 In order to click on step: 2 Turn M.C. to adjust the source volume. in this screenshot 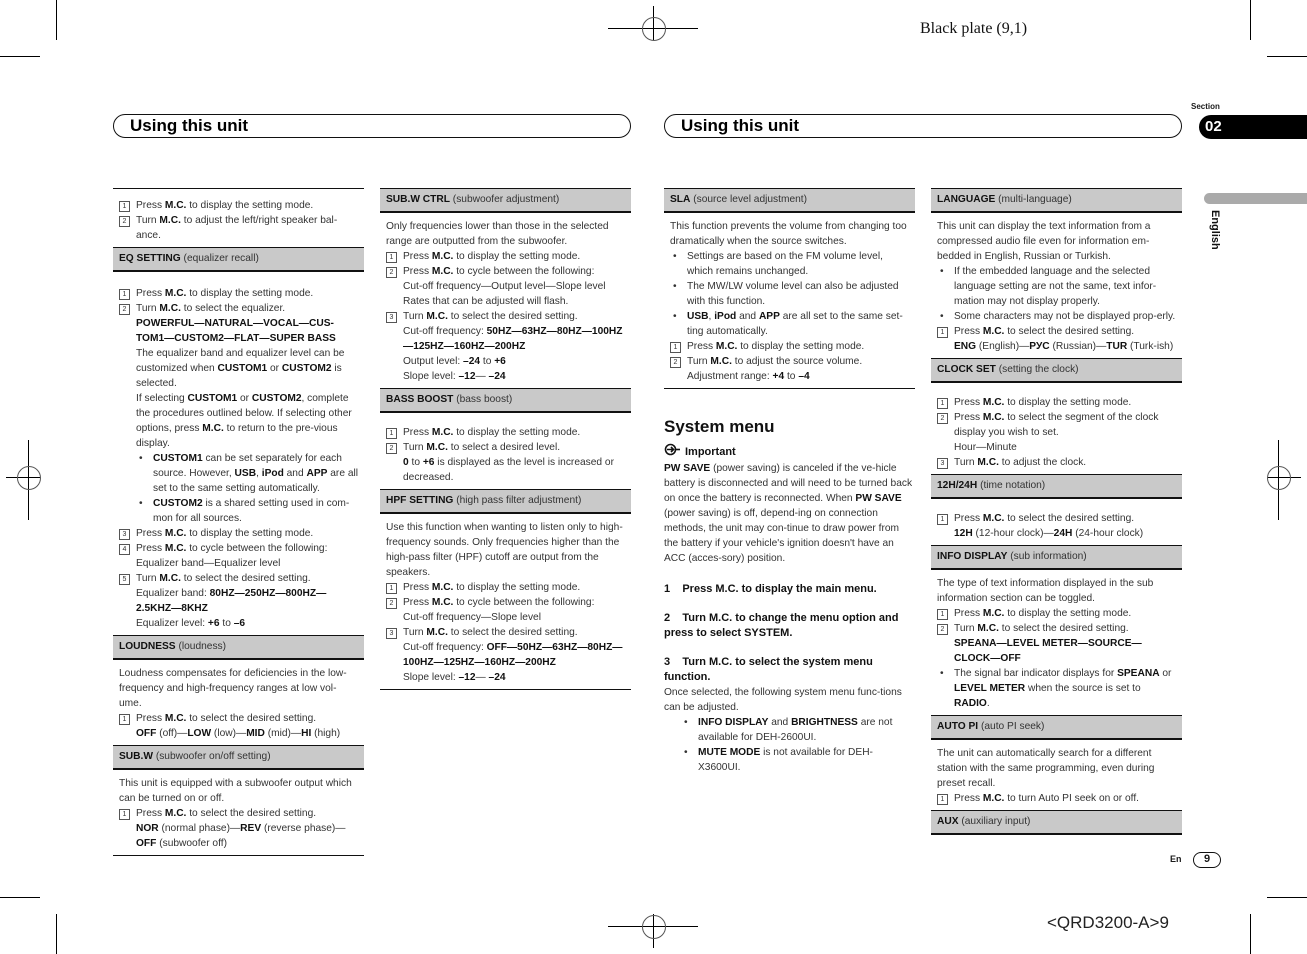, I will do `click(789, 361)`.